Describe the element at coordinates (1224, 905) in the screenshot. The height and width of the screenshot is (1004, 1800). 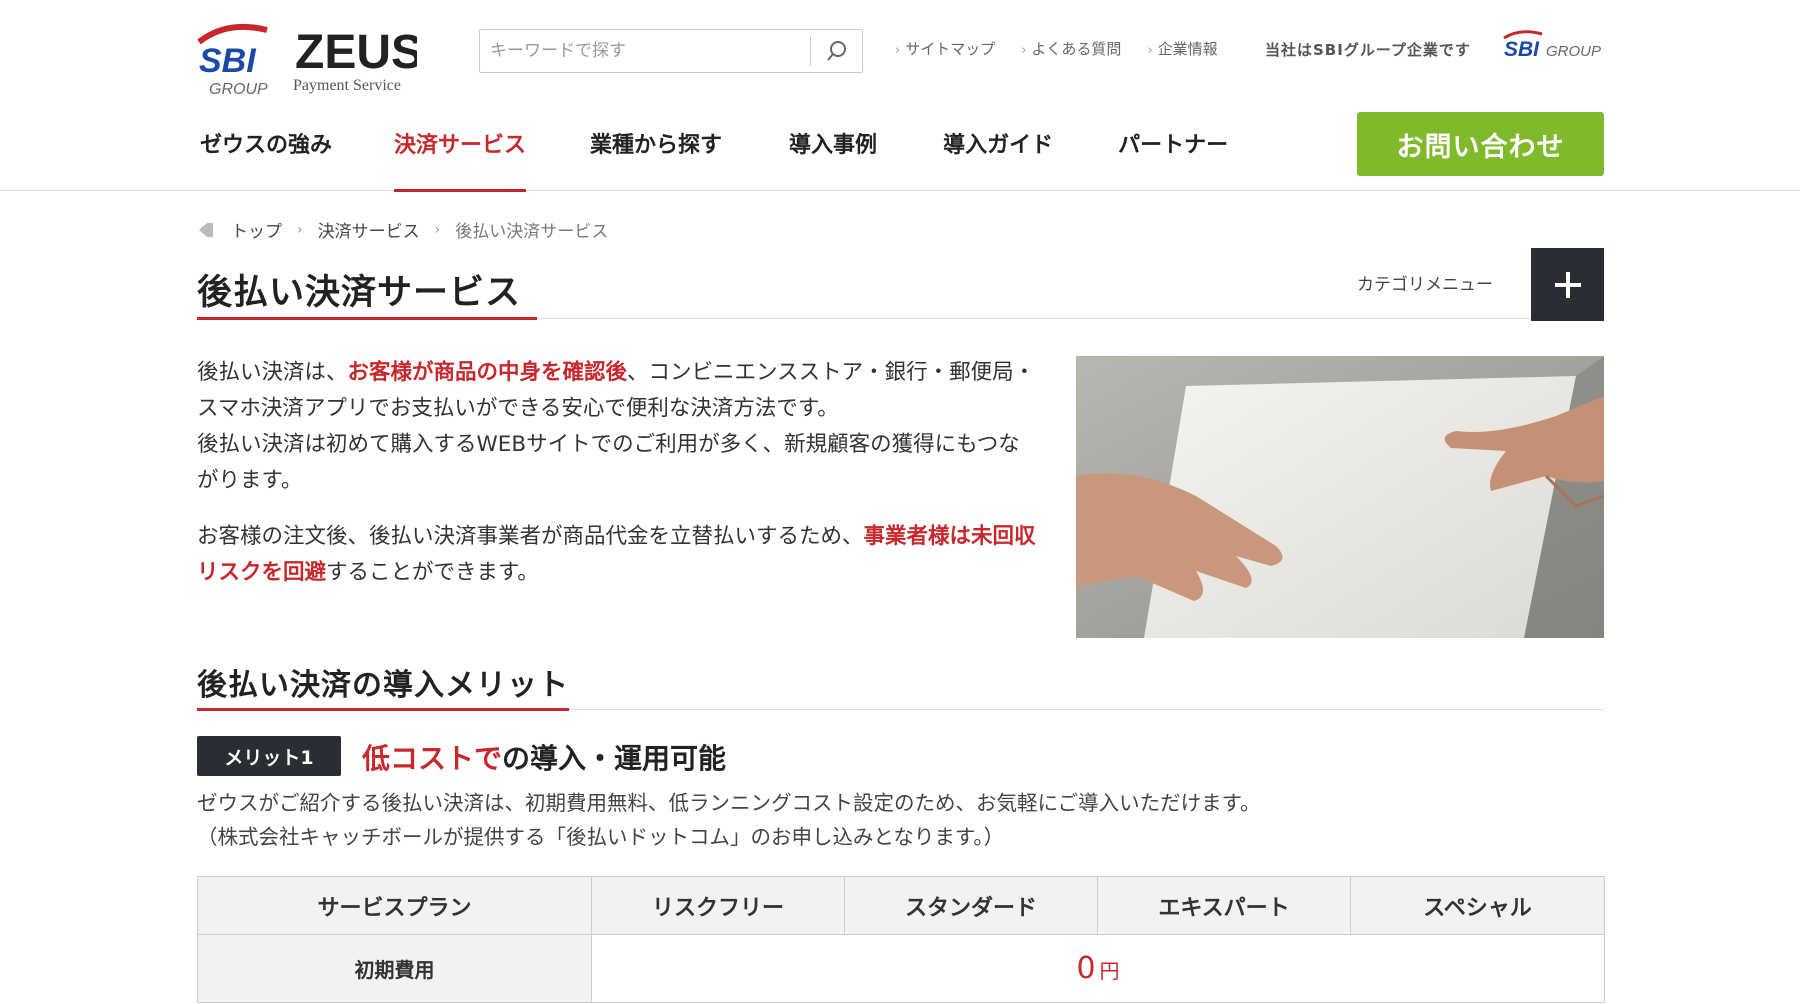
I see `table-header-cell: エキスパート` at that location.